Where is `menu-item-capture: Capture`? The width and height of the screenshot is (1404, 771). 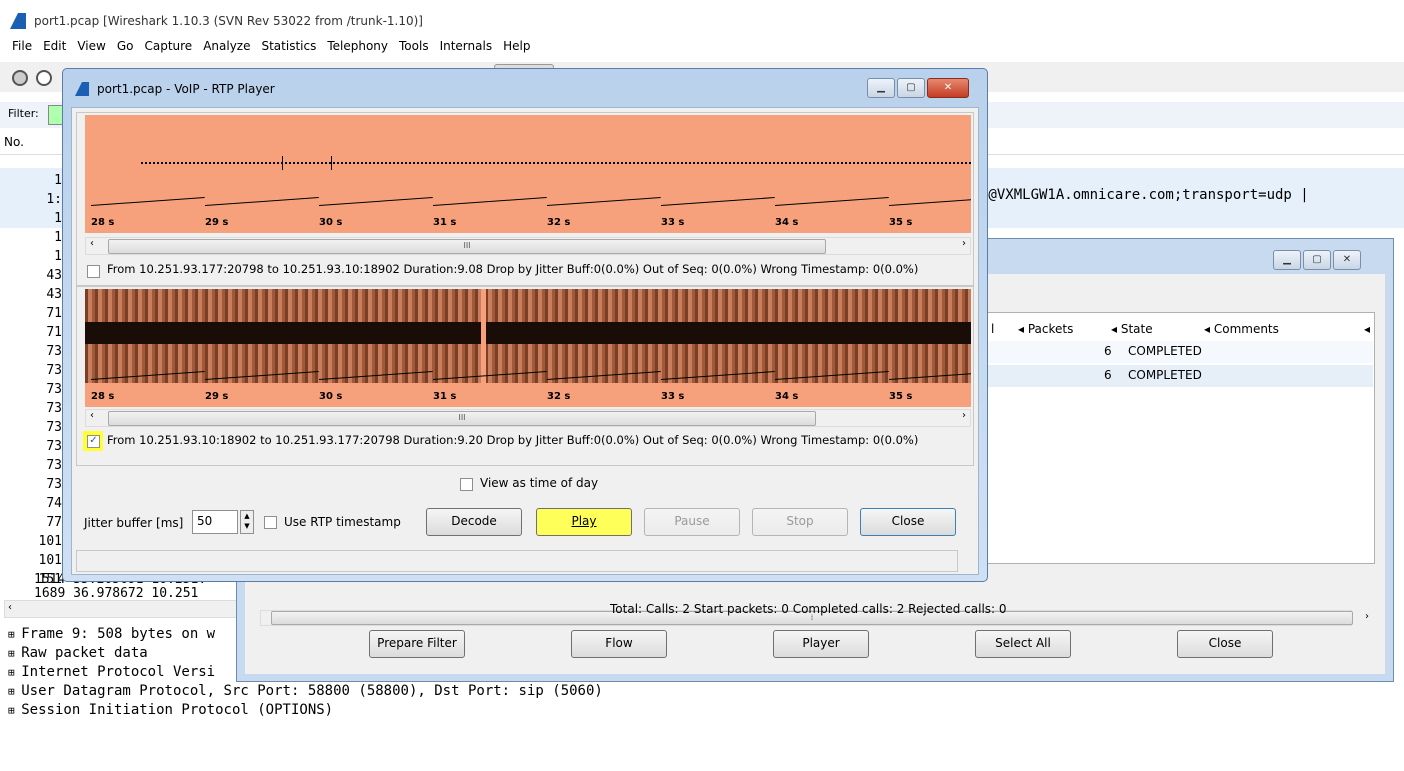
menu-item-capture: Capture is located at coordinates (168, 46).